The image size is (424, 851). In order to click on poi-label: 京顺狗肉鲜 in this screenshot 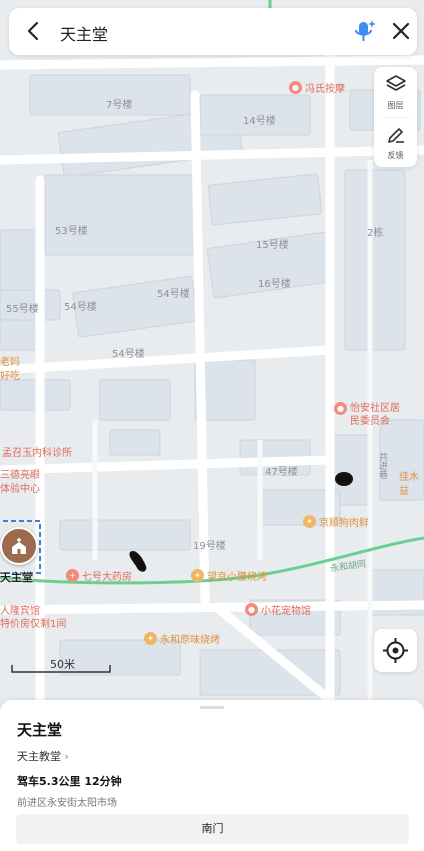, I will do `click(344, 523)`.